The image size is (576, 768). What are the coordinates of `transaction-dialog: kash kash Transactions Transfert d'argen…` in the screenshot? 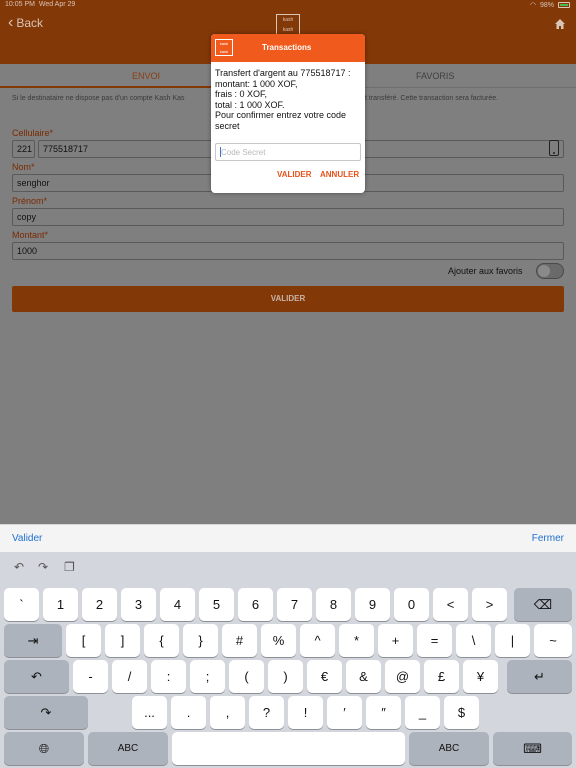 It's located at (288, 113).